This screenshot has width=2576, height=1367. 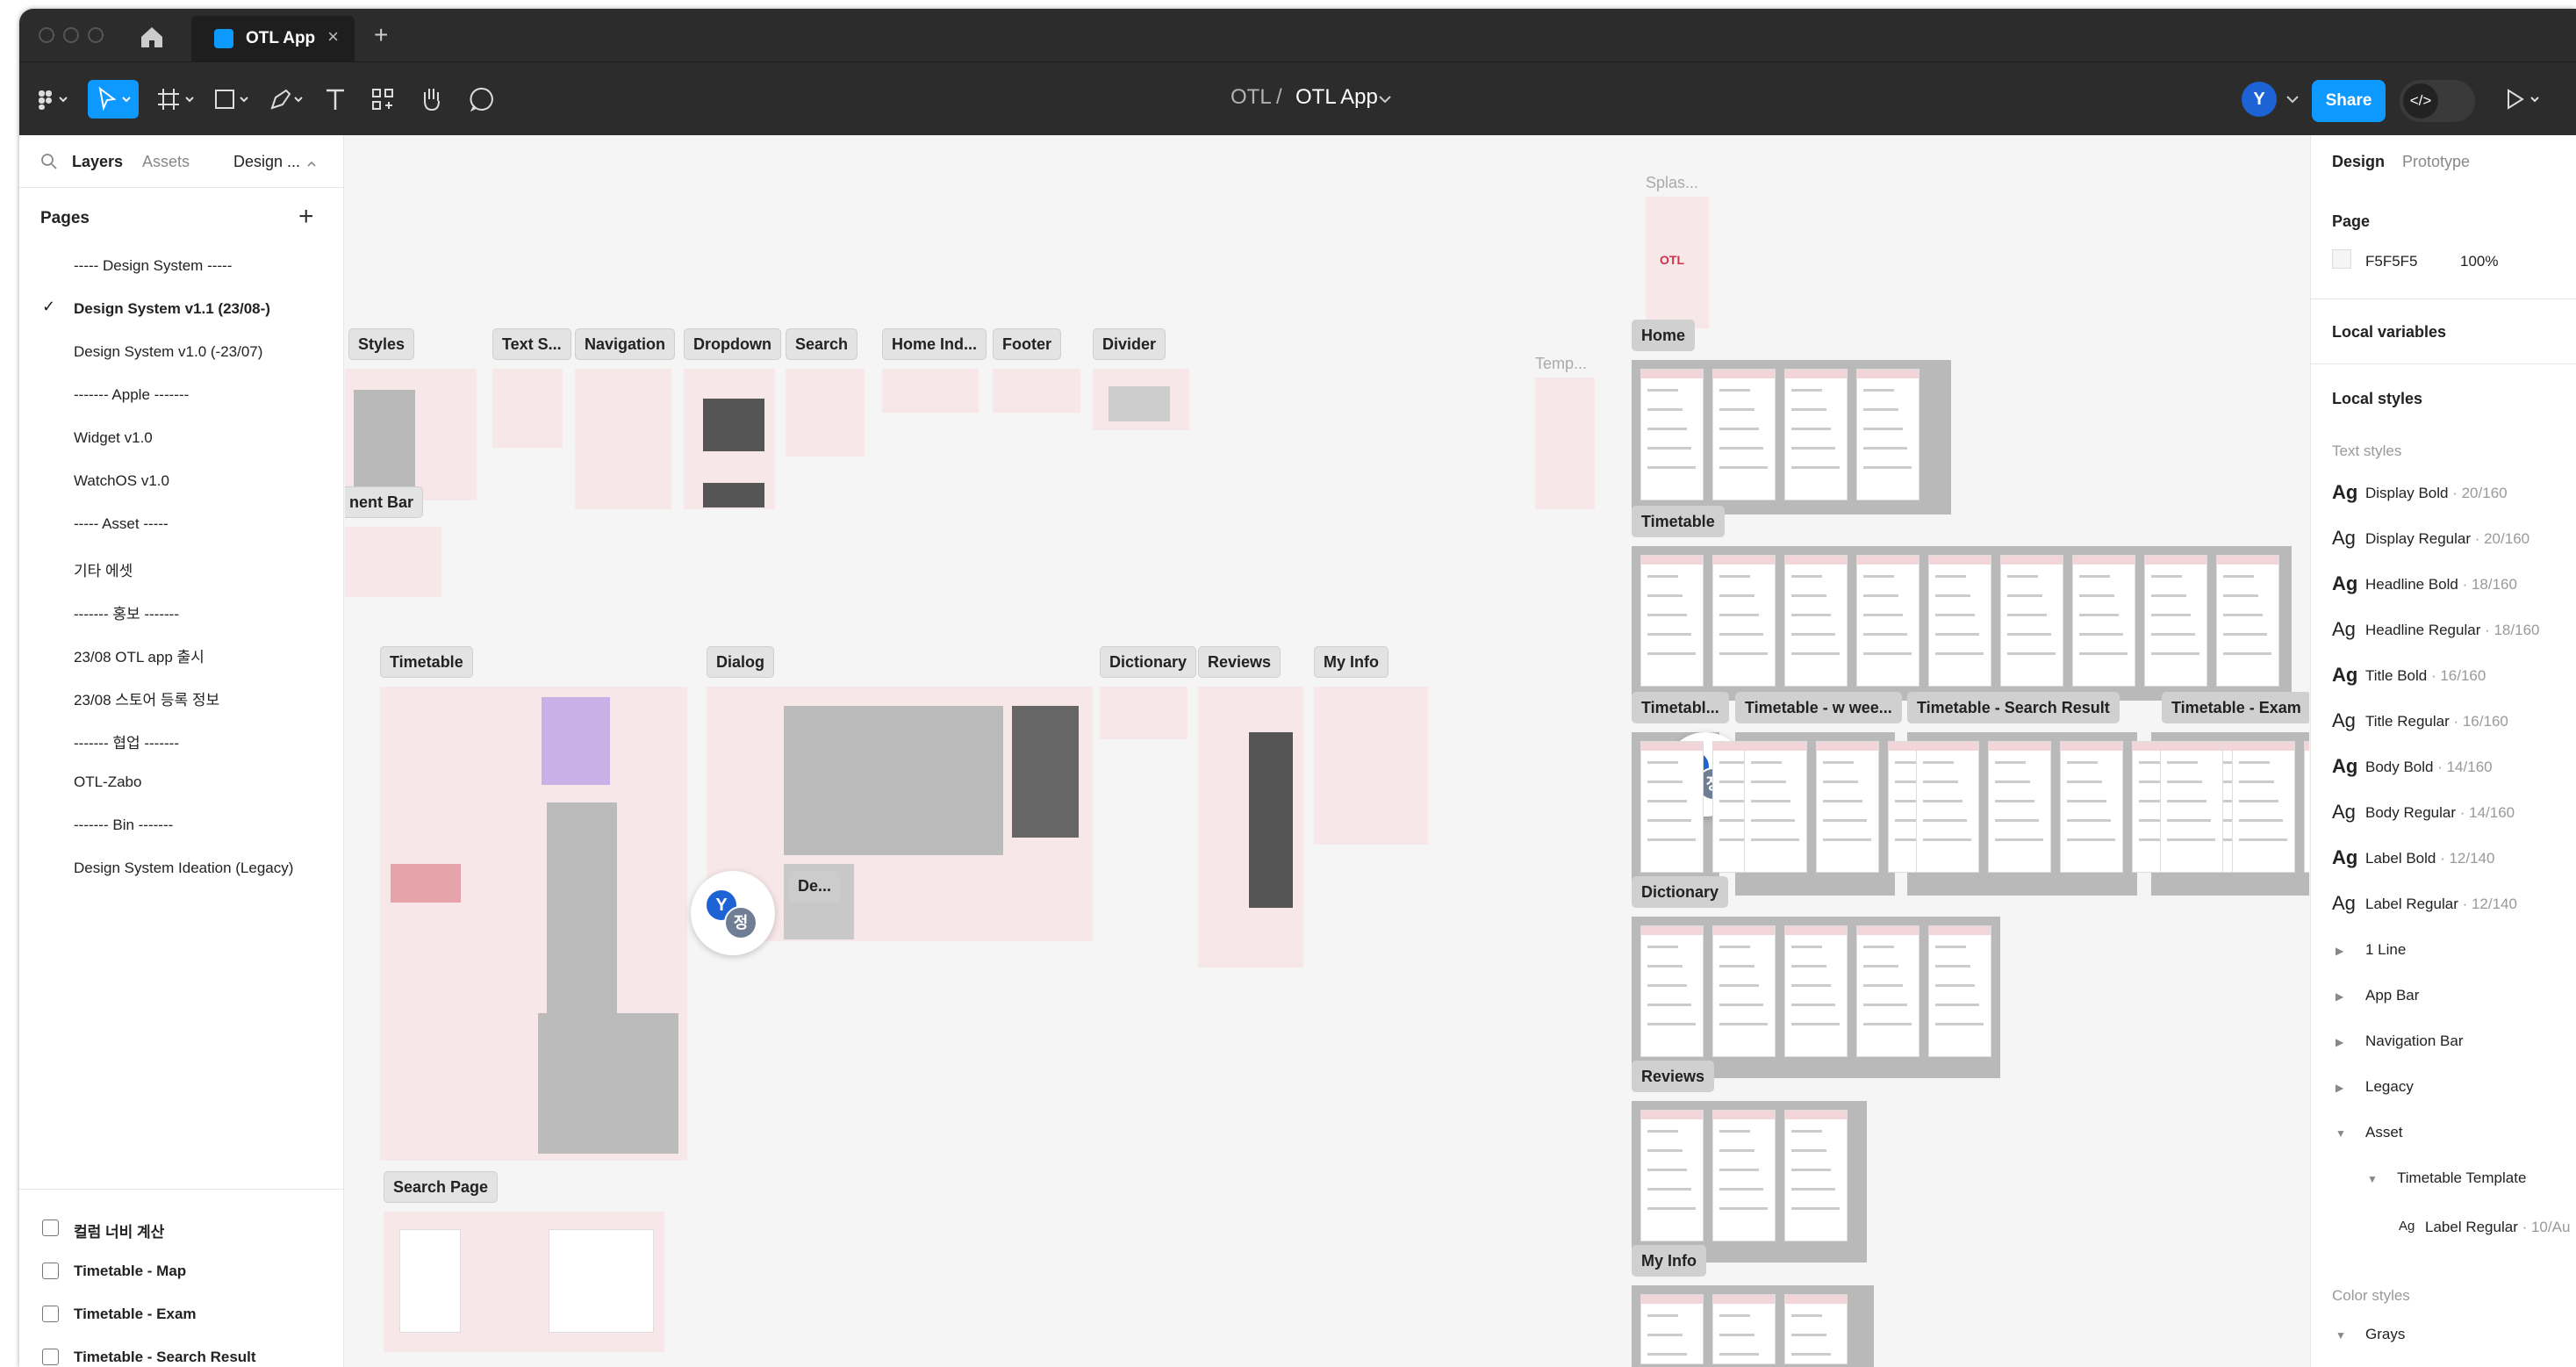 What do you see at coordinates (2341, 259) in the screenshot?
I see `page-color-swatch` at bounding box center [2341, 259].